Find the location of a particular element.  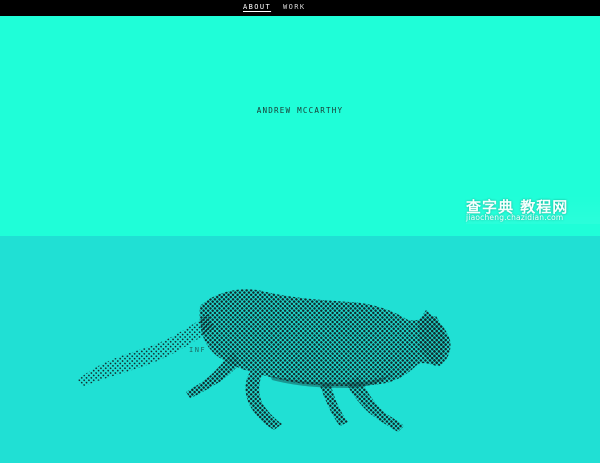

cat-body is located at coordinates (322, 337).